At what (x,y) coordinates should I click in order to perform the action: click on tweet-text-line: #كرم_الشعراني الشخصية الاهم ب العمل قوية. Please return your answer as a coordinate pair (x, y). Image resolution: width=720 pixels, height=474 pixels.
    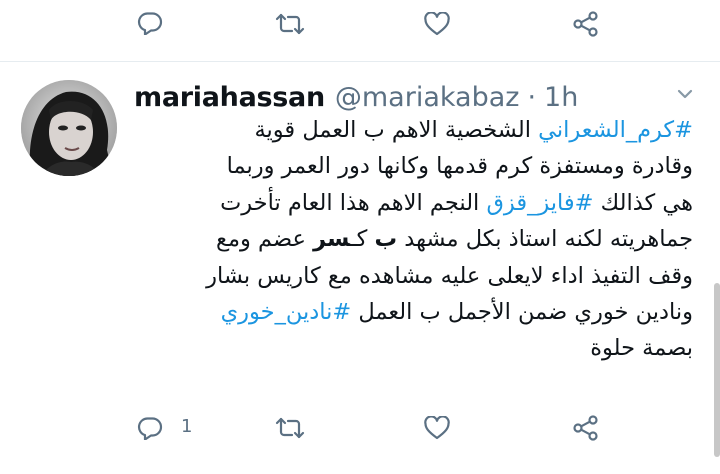
    Looking at the image, I should click on (414, 130).